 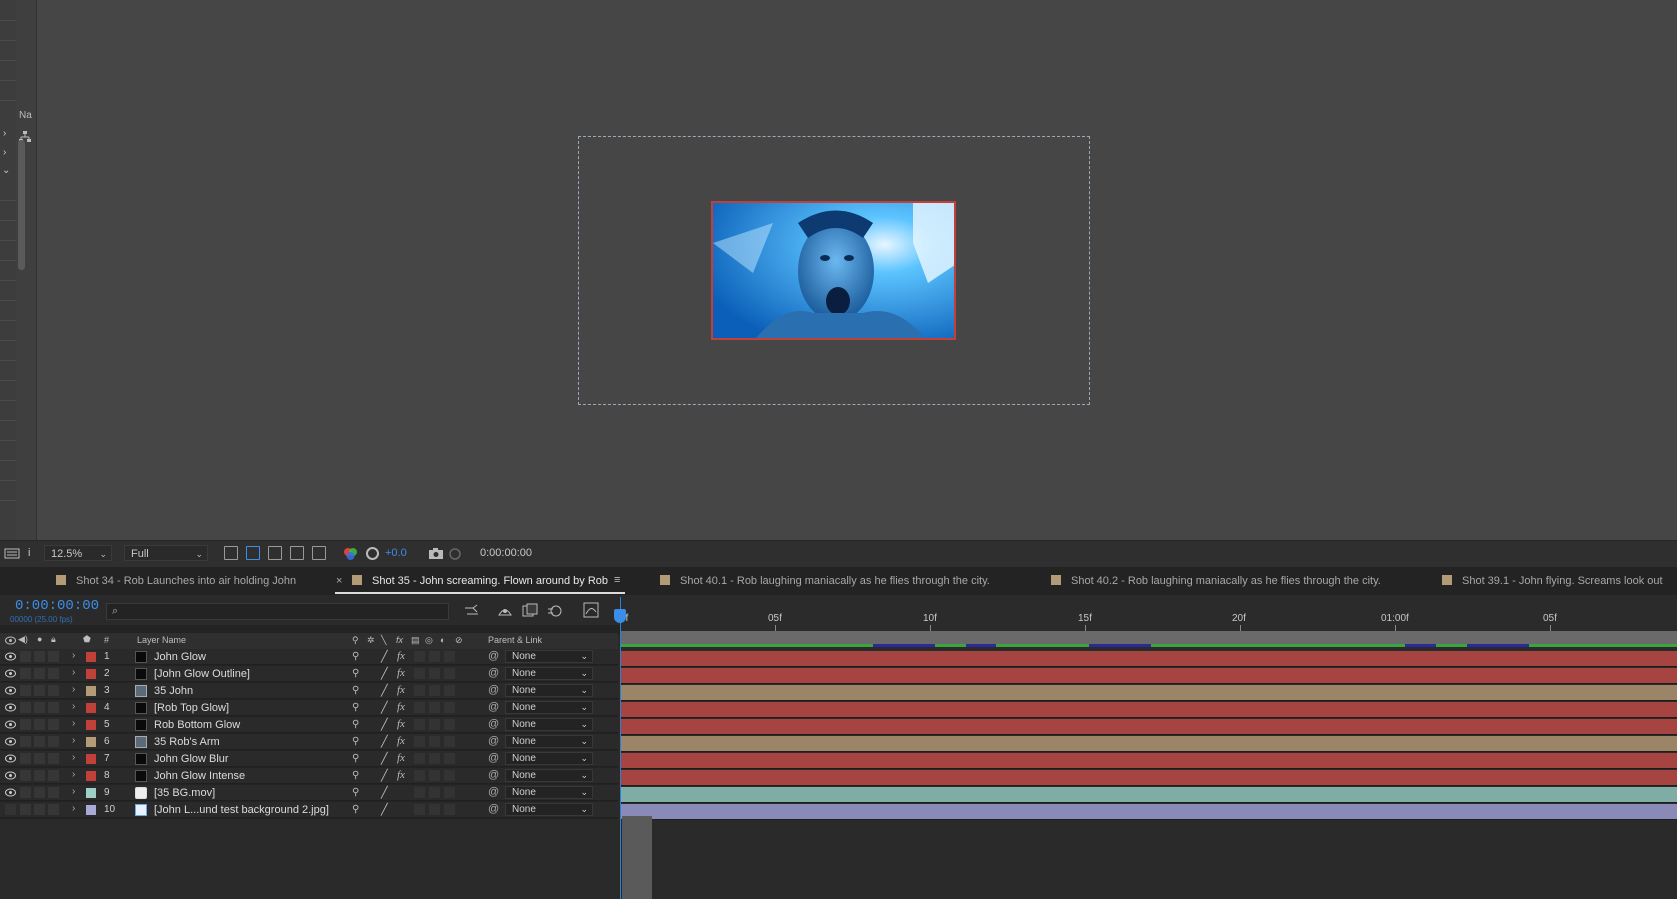 What do you see at coordinates (199, 776) in the screenshot?
I see `layer-name: John Glow Intense` at bounding box center [199, 776].